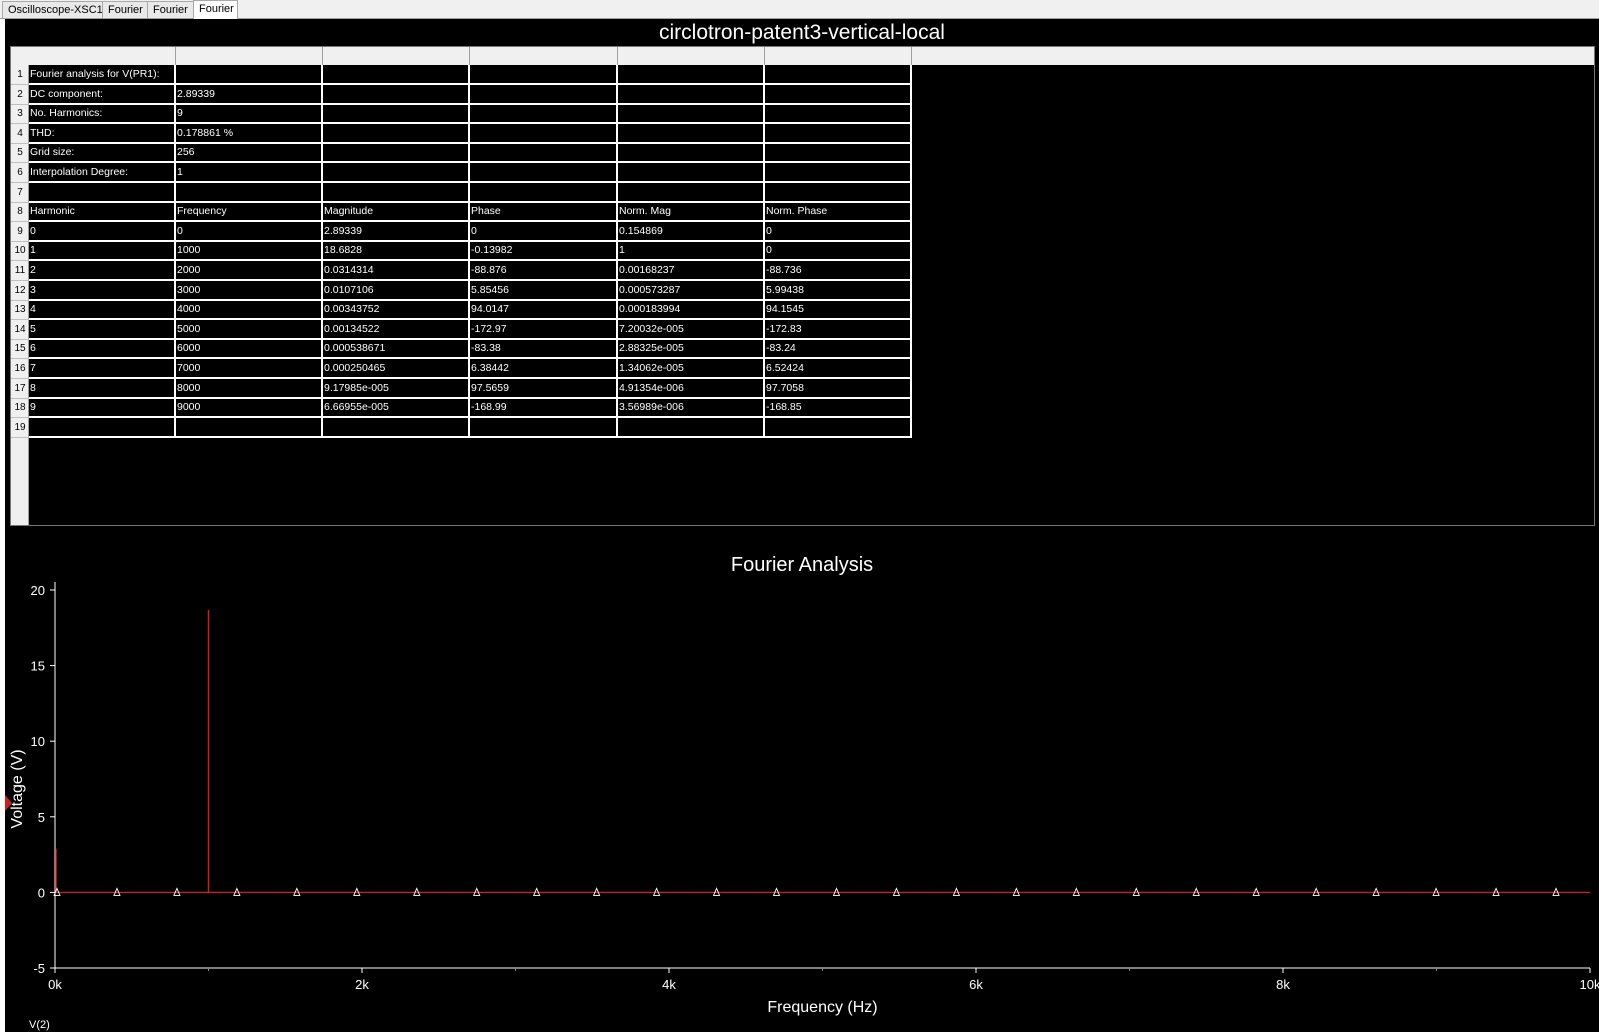 The width and height of the screenshot is (1599, 1032). What do you see at coordinates (362, 984) in the screenshot?
I see `x-tick-label: 2k` at bounding box center [362, 984].